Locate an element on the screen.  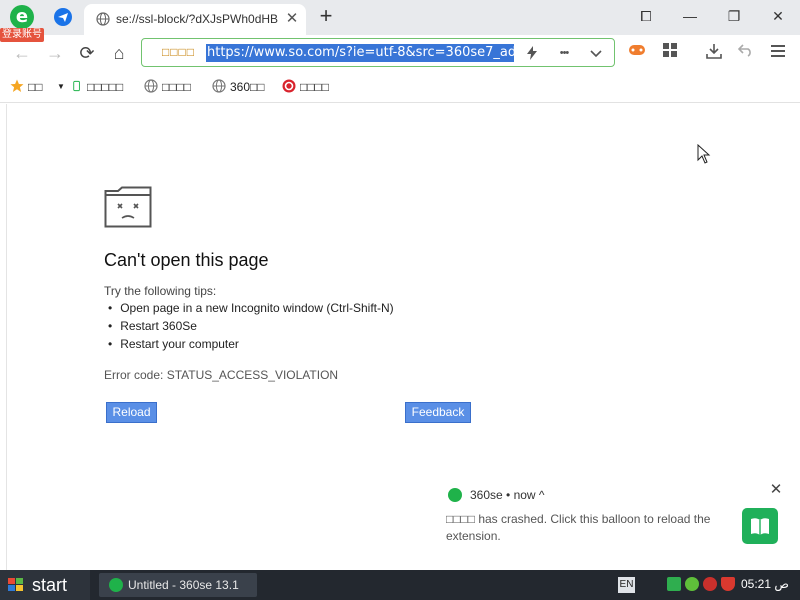
error-title: Can't open this page is located at coordinates (186, 260).